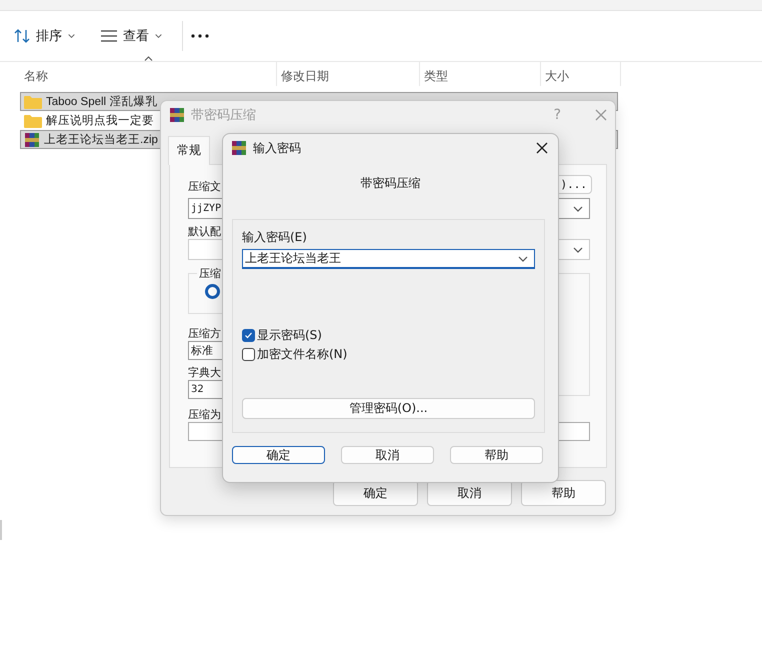 This screenshot has width=762, height=672. What do you see at coordinates (275, 237) in the screenshot?
I see `field-label: 输入密码(E)` at bounding box center [275, 237].